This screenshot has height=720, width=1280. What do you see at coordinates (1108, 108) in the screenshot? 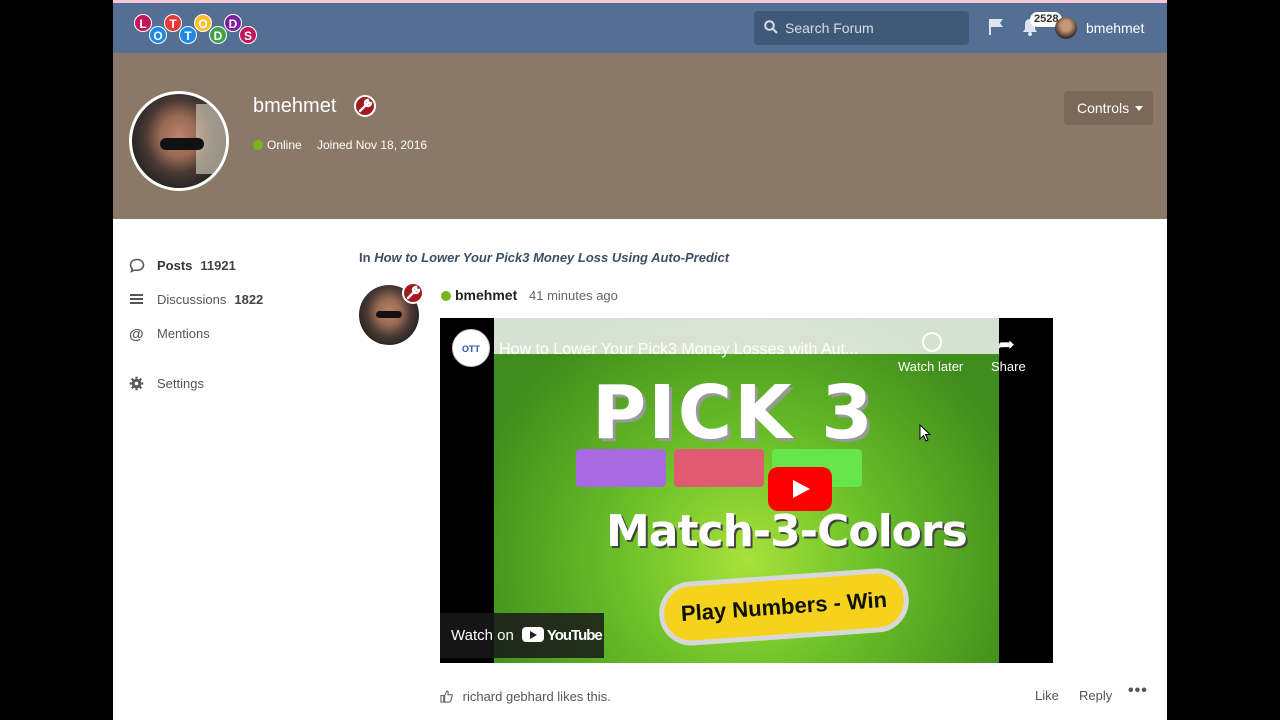
I see `controls-dropdown: Controls` at bounding box center [1108, 108].